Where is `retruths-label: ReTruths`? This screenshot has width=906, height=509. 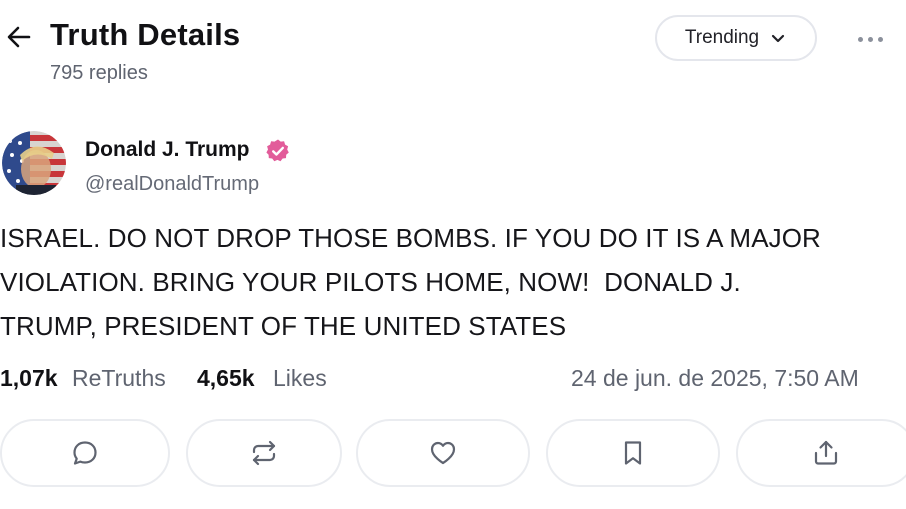 retruths-label: ReTruths is located at coordinates (119, 378).